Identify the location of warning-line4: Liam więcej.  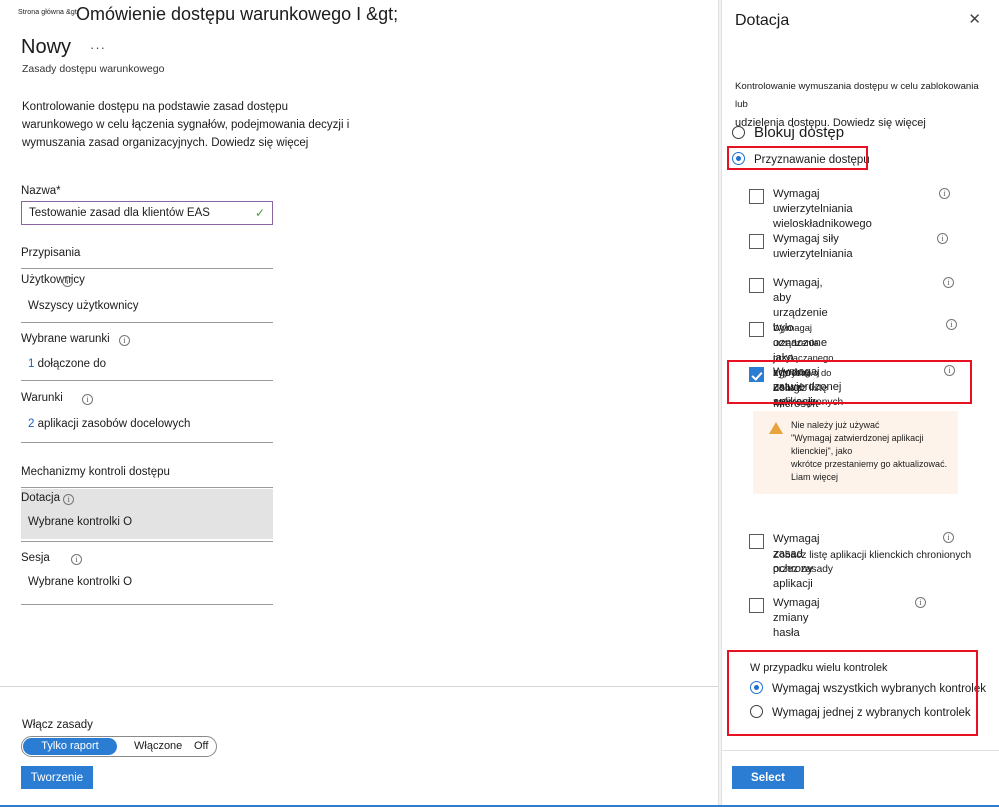
(870, 477).